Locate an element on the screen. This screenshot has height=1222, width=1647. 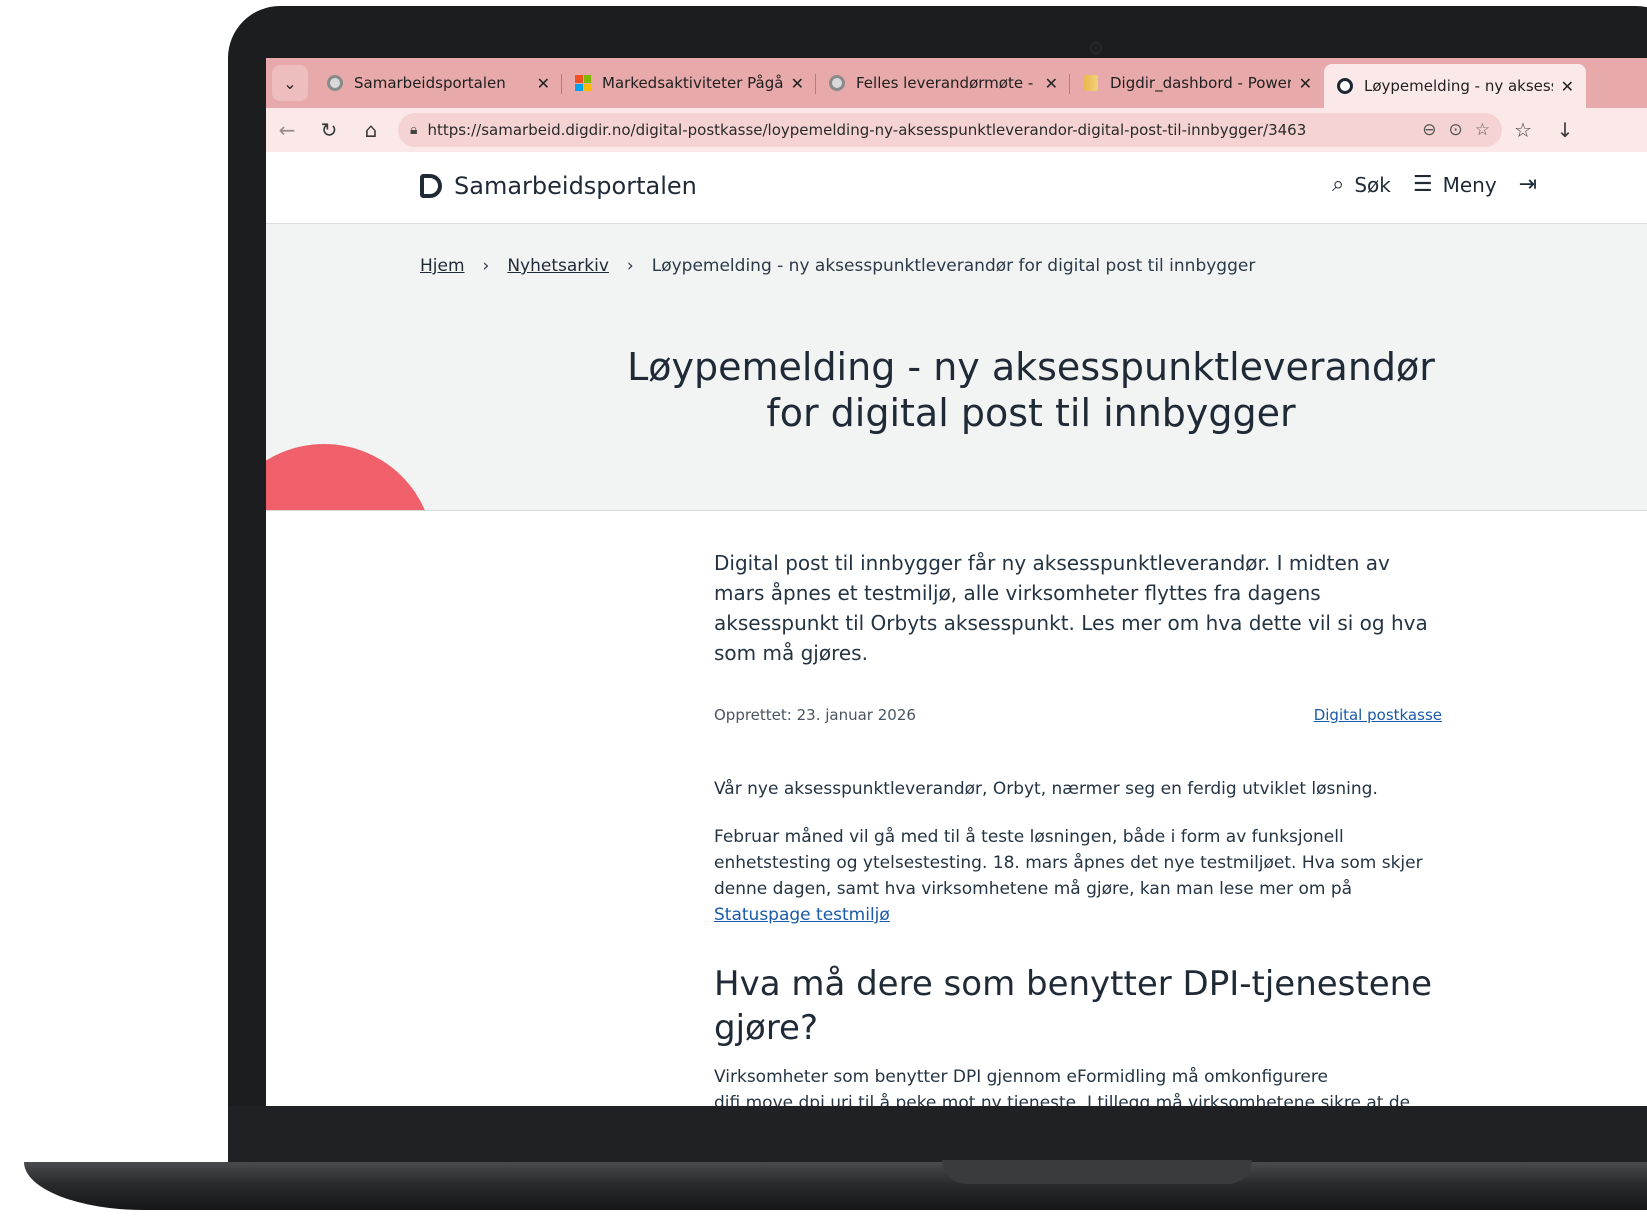
laptop-chin is located at coordinates (937, 1134).